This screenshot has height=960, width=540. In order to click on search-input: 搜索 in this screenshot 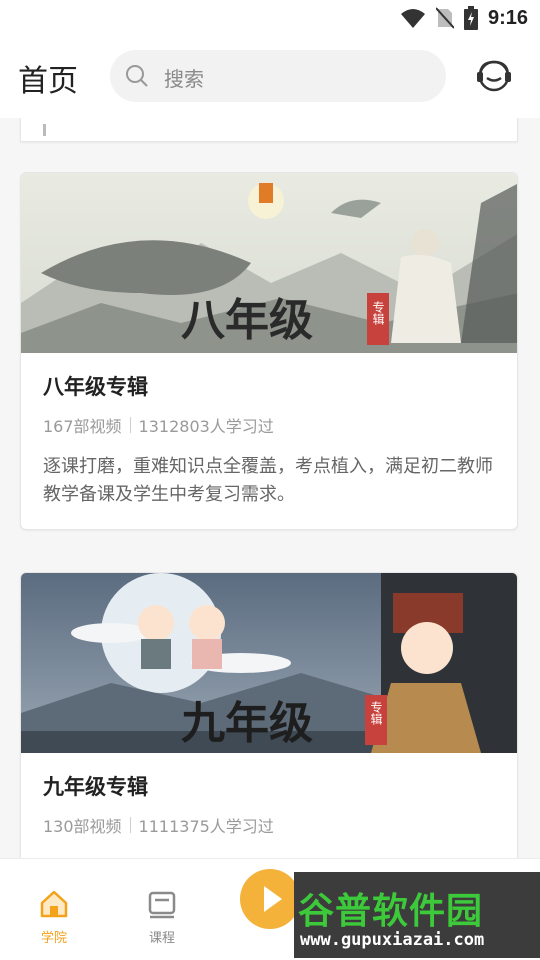, I will do `click(278, 76)`.